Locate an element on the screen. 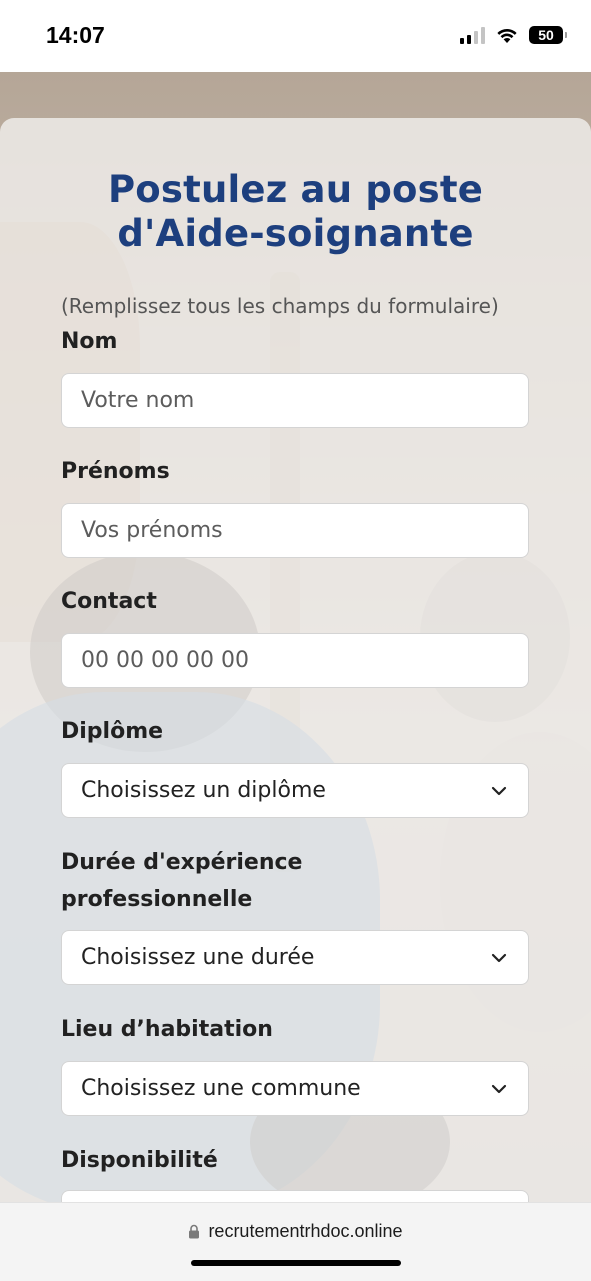  label-disponibilite: Disponibilité is located at coordinates (139, 1160).